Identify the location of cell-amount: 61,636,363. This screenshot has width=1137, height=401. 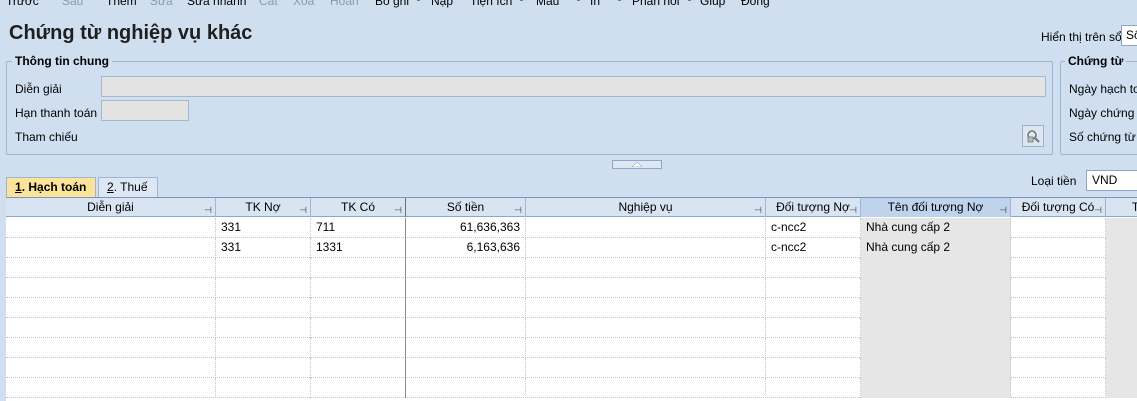
(466, 228).